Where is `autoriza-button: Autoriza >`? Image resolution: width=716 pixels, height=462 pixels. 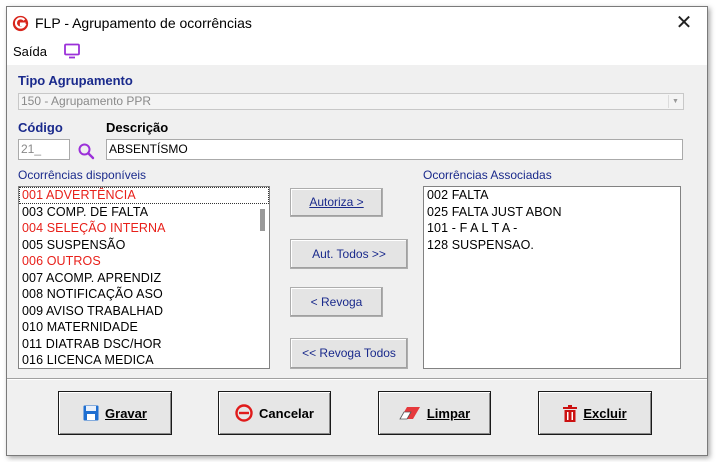
autoriza-button: Autoriza > is located at coordinates (336, 202).